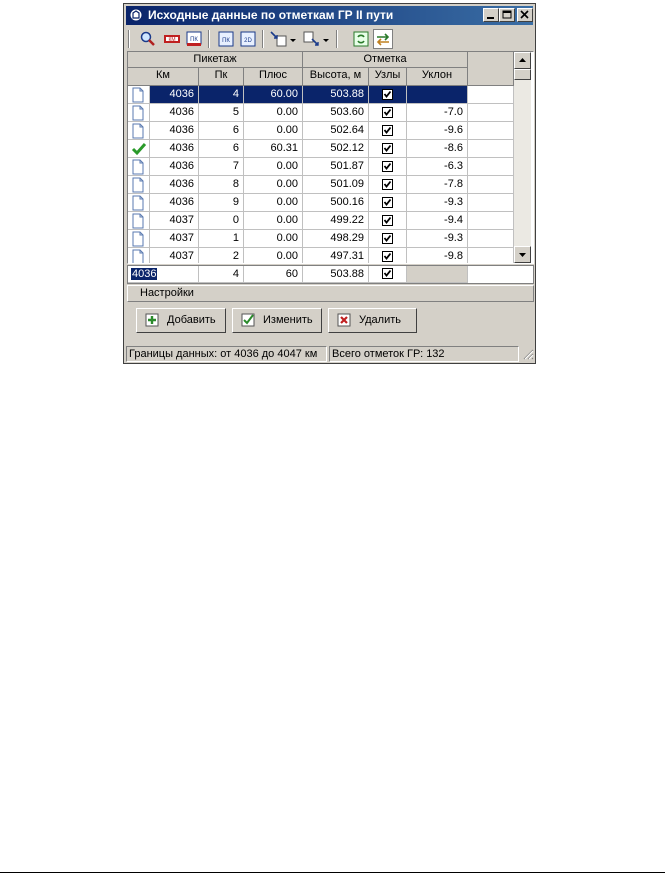  I want to click on table-row: 4037 2 0.00 497.31 -9.8, so click(322, 255).